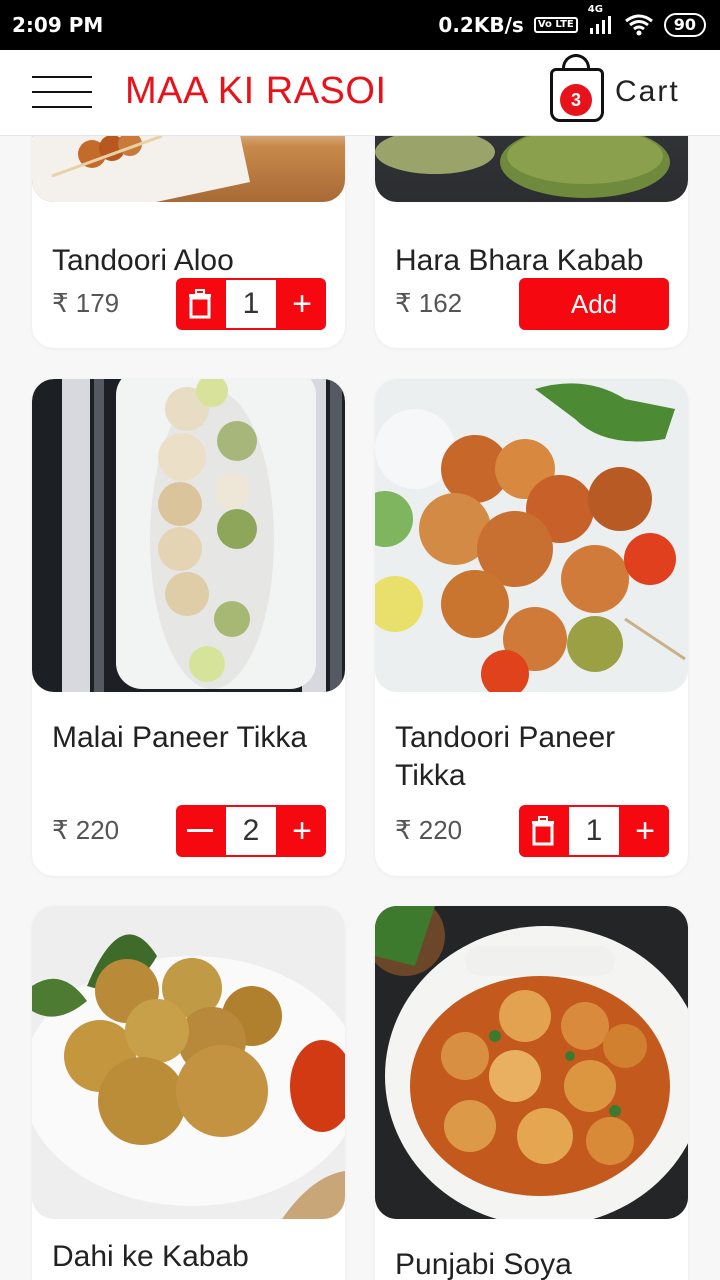 Image resolution: width=720 pixels, height=1280 pixels. Describe the element at coordinates (601, 20) in the screenshot. I see `signal-icon: 4G` at that location.